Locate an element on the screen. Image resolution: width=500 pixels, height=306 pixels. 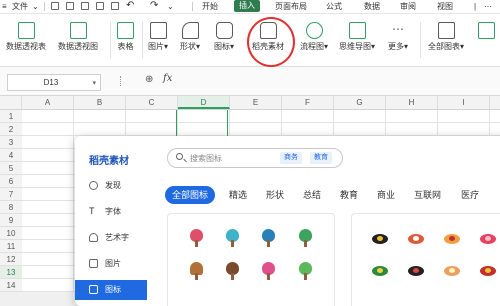
column-header: I is located at coordinates (464, 102).